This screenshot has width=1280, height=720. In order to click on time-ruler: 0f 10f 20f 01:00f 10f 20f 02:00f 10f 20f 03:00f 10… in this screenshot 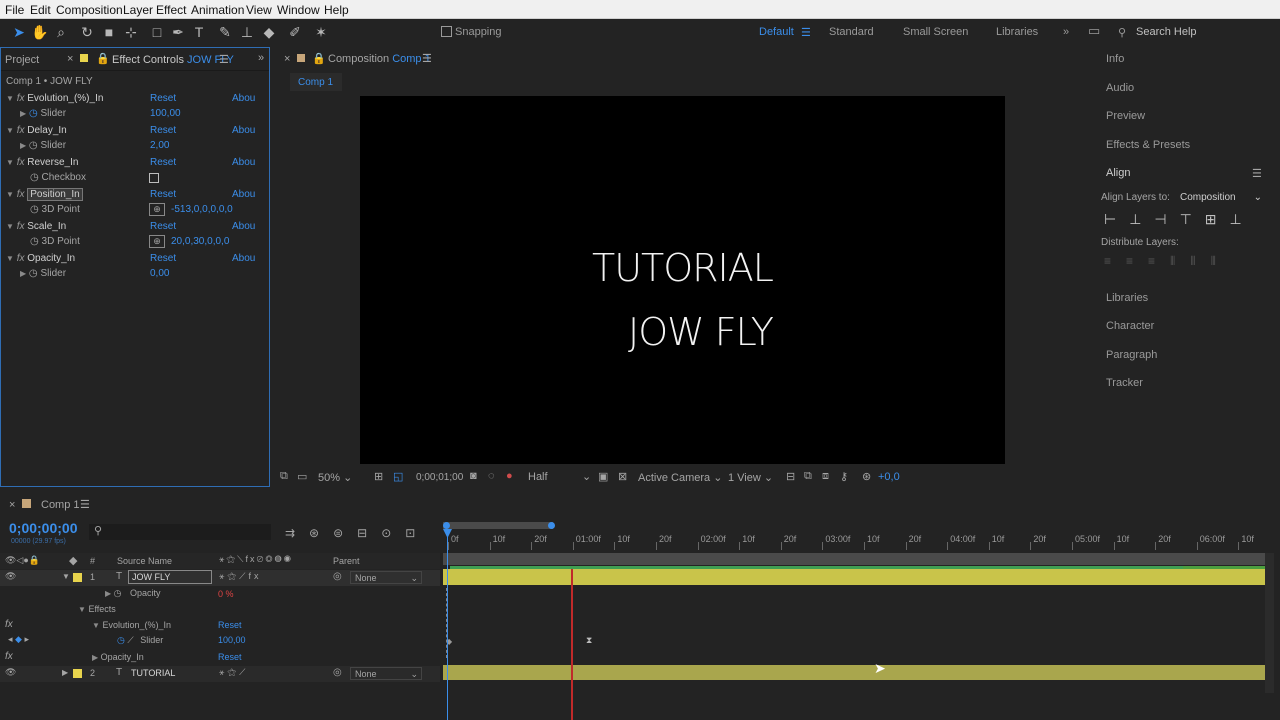, I will do `click(858, 542)`.